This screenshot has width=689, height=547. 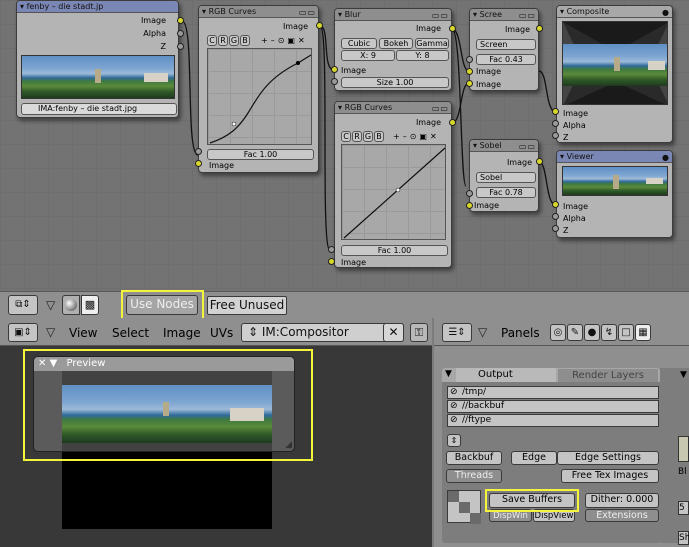 What do you see at coordinates (575, 332) in the screenshot?
I see `script-icon: ✎` at bounding box center [575, 332].